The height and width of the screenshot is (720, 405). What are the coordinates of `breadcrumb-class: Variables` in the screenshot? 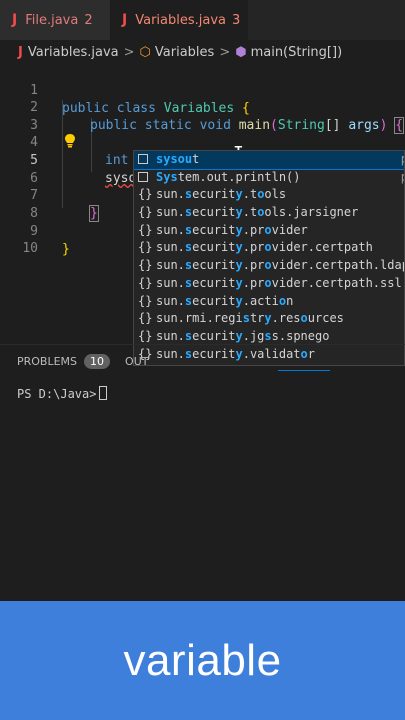 It's located at (184, 52).